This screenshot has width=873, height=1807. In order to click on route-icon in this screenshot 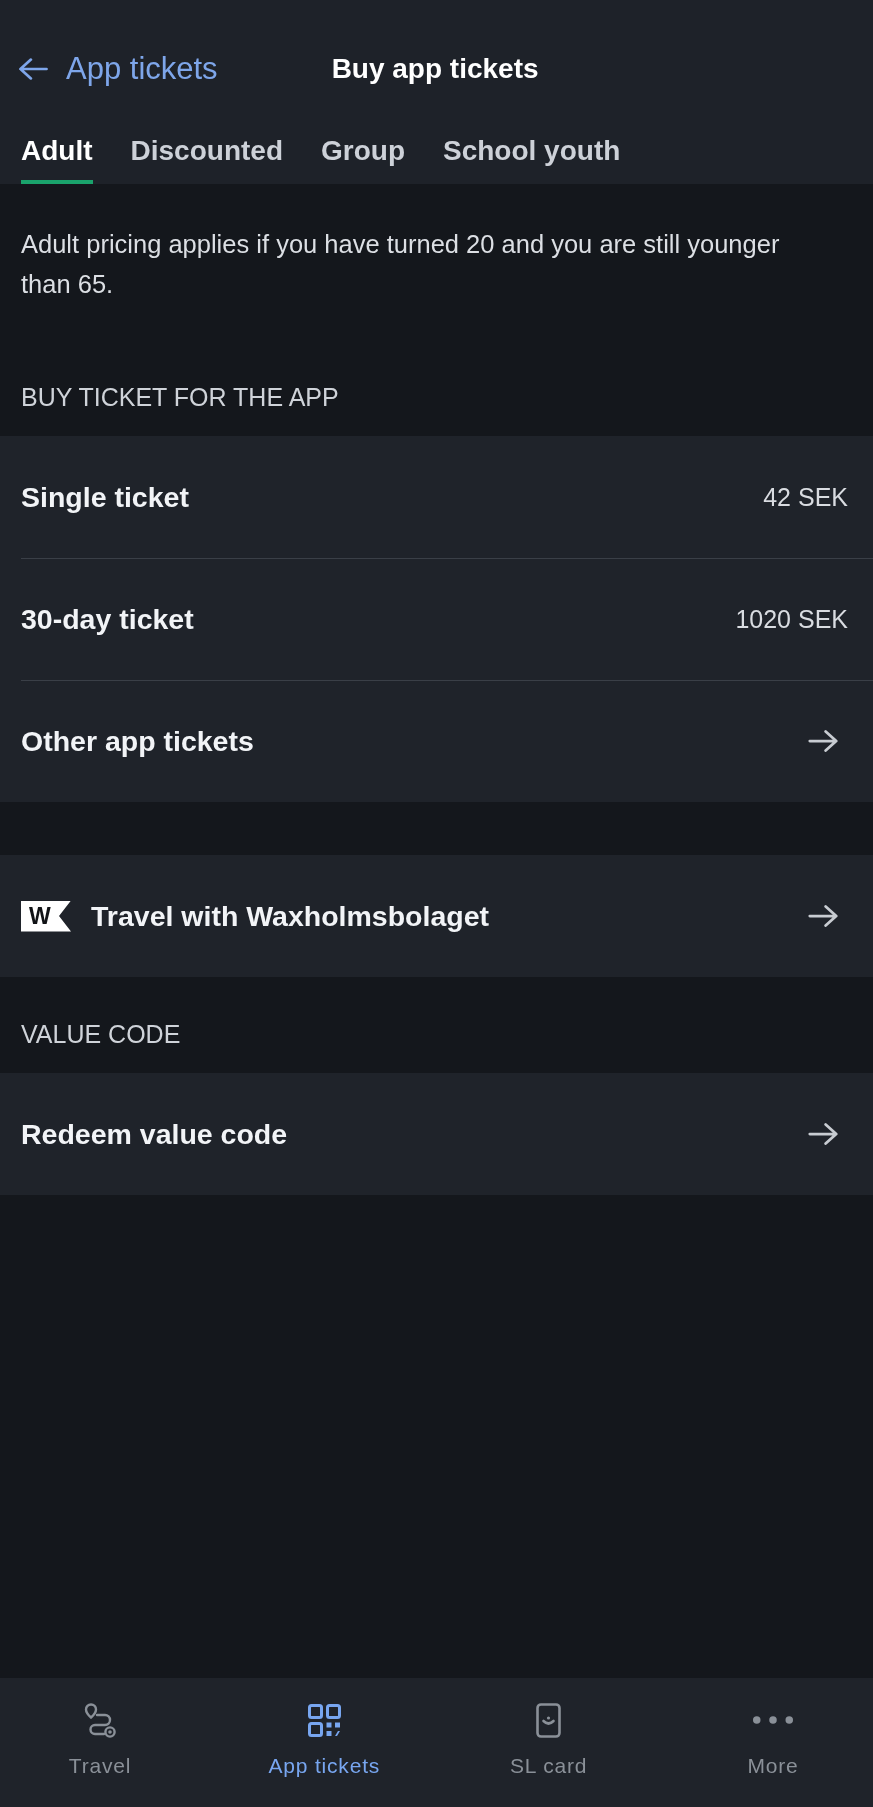, I will do `click(100, 1720)`.